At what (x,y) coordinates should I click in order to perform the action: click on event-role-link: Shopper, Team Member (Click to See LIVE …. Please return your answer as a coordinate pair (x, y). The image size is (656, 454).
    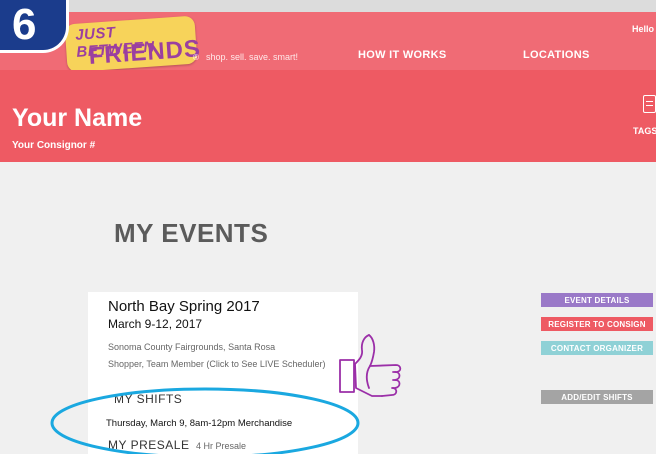
    Looking at the image, I should click on (216, 364).